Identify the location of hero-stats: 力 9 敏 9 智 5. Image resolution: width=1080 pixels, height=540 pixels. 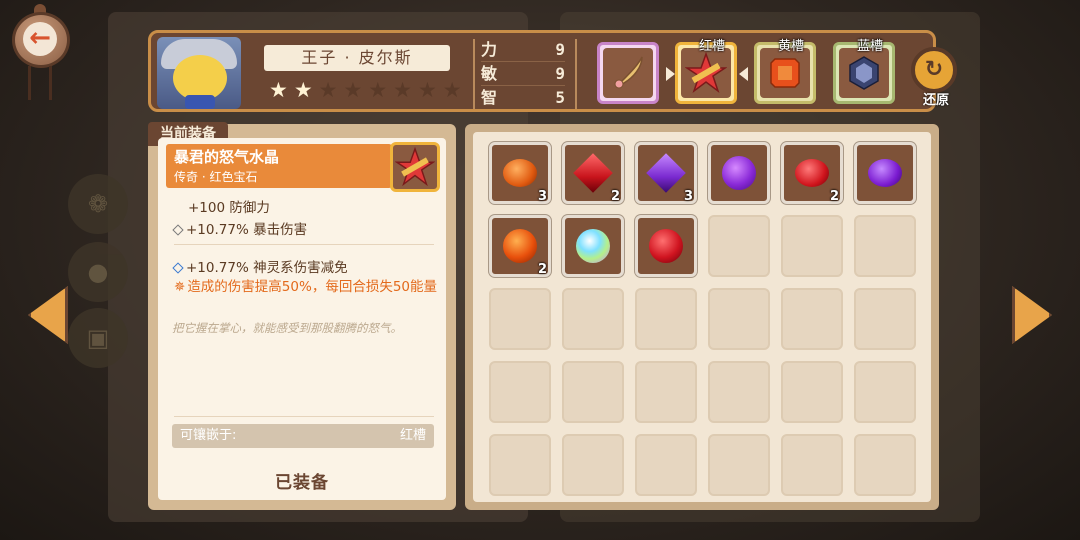
(523, 74).